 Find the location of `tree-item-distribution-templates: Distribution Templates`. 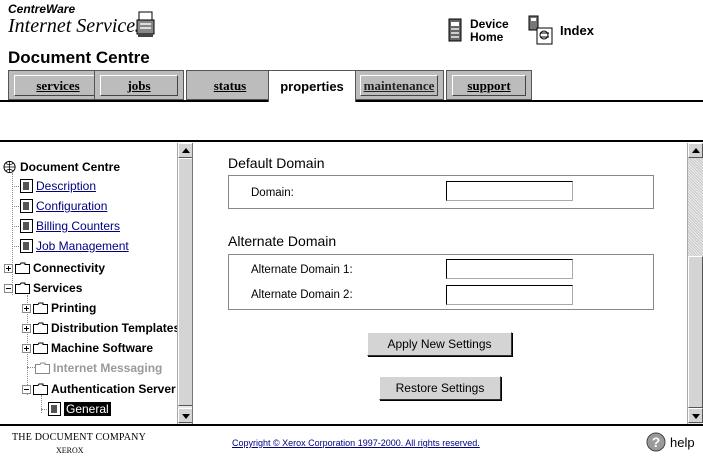

tree-item-distribution-templates: Distribution Templates is located at coordinates (101, 328).